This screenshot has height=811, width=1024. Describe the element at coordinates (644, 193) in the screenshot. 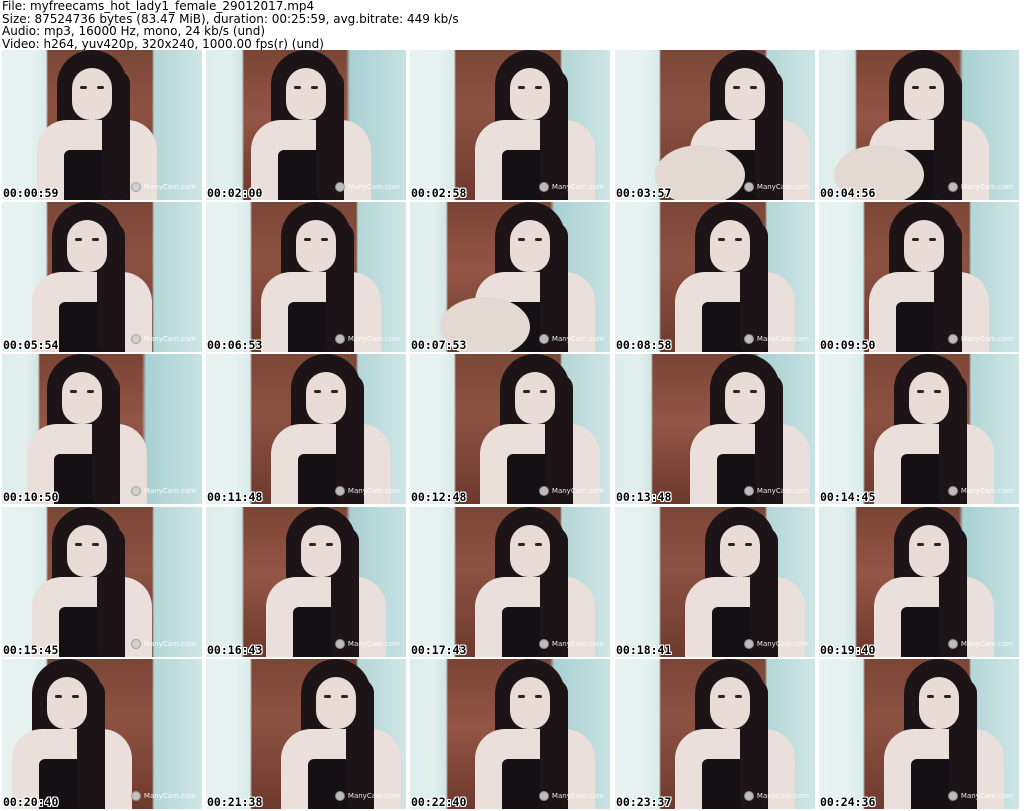

I see `thumbnail-timestamp: 00:03:57` at that location.